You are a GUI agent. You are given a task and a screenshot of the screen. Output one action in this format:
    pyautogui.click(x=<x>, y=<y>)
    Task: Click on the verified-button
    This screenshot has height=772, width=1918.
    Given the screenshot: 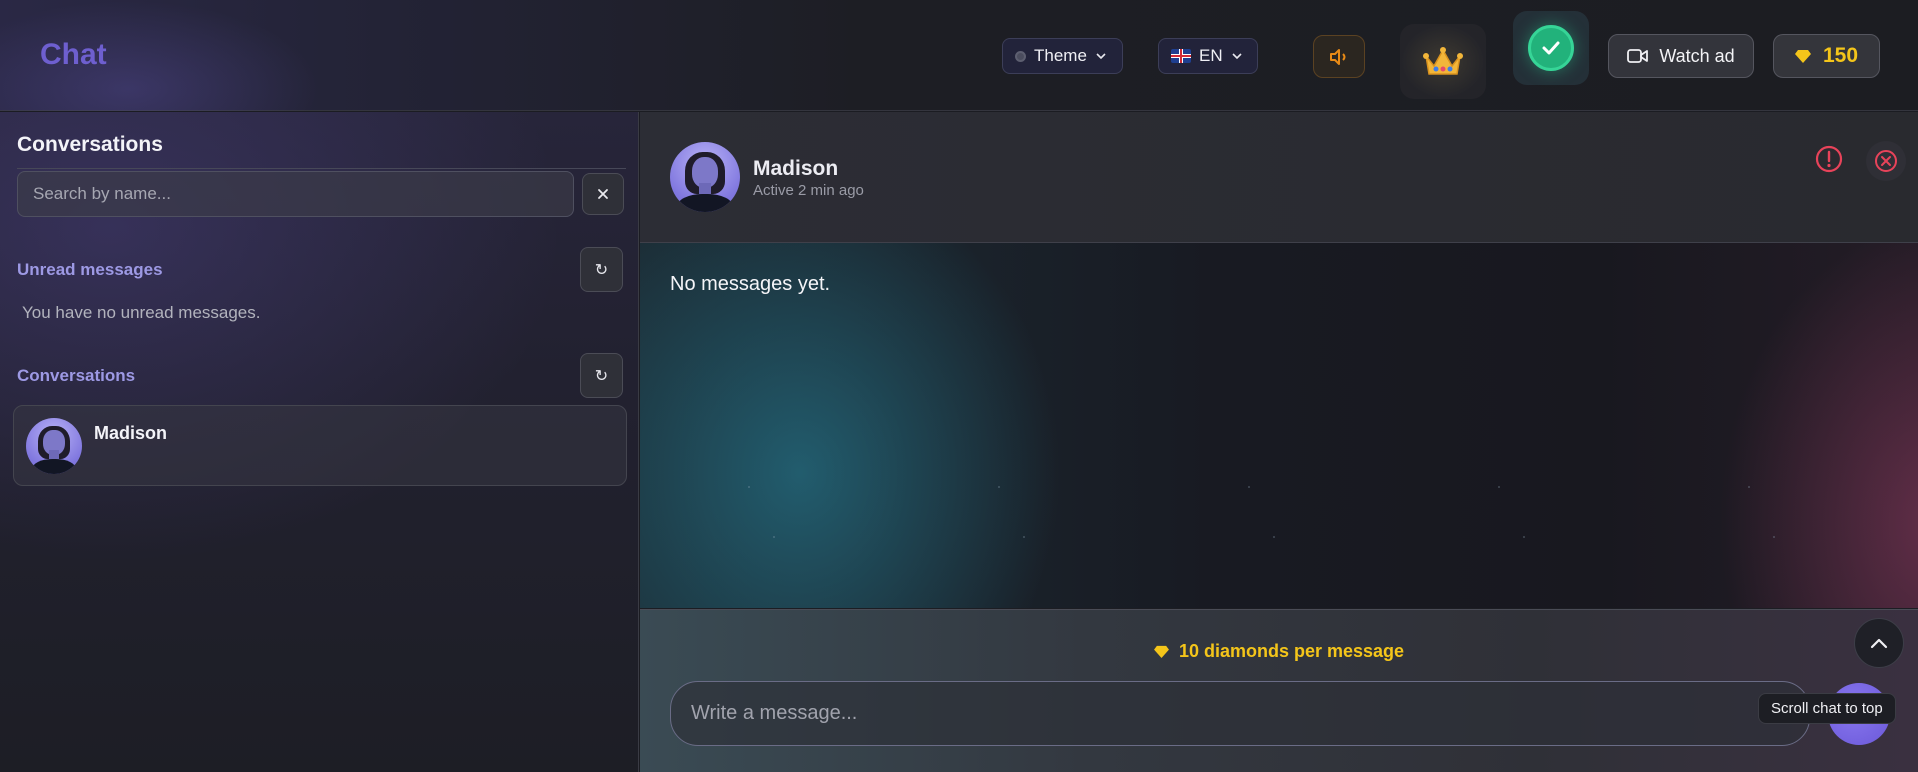 What is the action you would take?
    pyautogui.click(x=1551, y=48)
    